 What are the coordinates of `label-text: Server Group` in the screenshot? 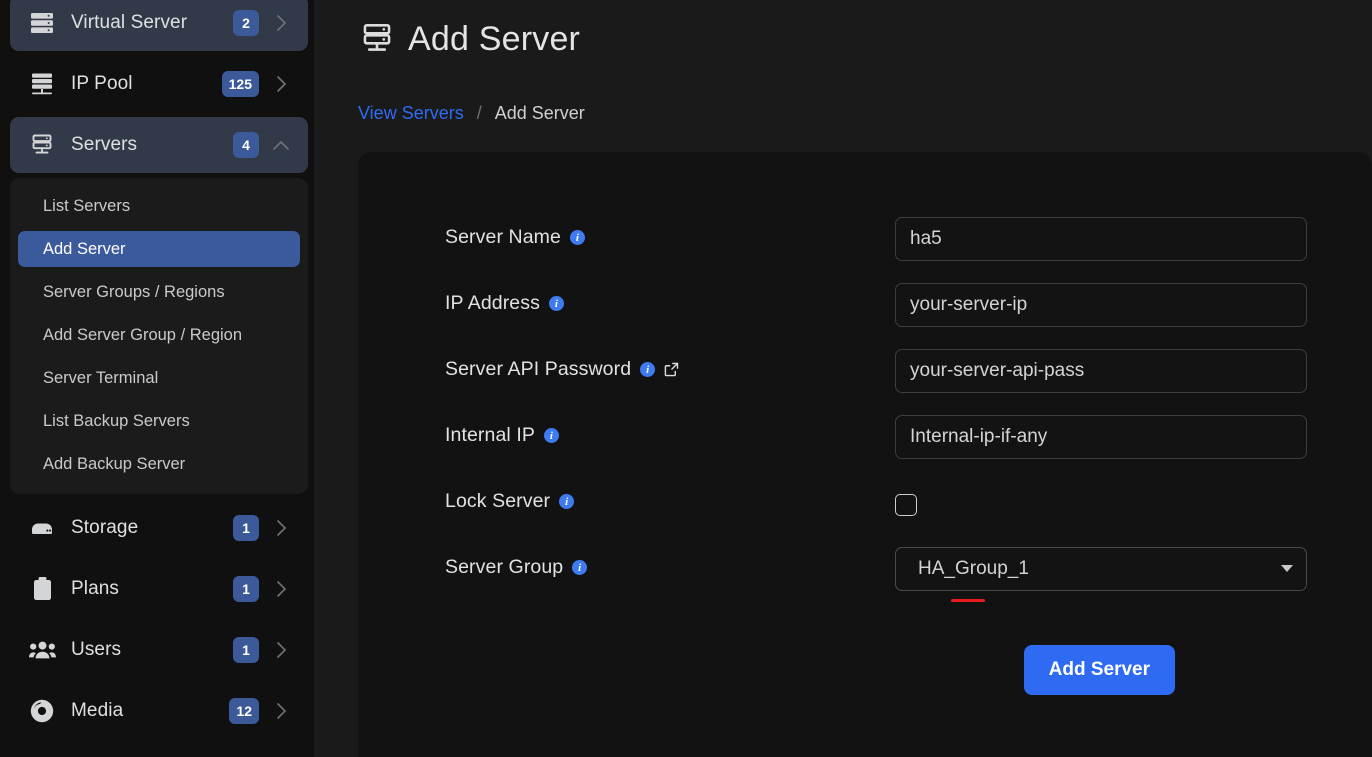 It's located at (504, 567).